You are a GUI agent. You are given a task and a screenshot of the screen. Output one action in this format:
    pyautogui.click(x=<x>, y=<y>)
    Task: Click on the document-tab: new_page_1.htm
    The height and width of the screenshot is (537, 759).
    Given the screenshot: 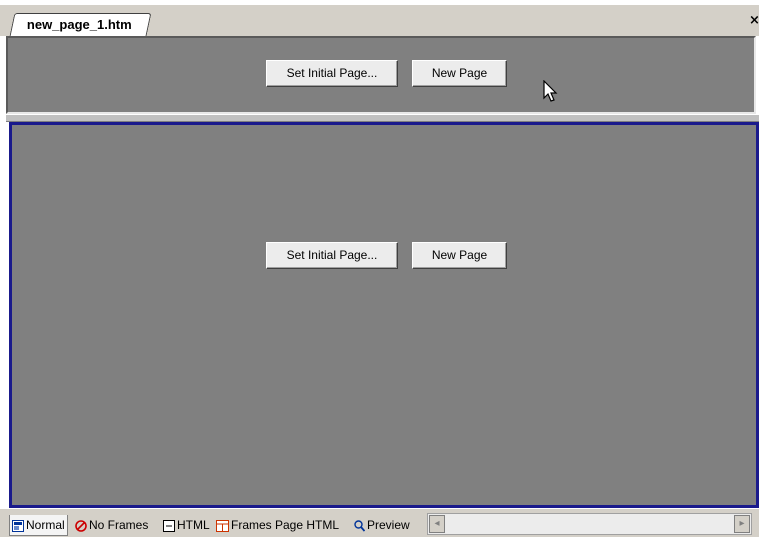 What is the action you would take?
    pyautogui.click(x=80, y=24)
    